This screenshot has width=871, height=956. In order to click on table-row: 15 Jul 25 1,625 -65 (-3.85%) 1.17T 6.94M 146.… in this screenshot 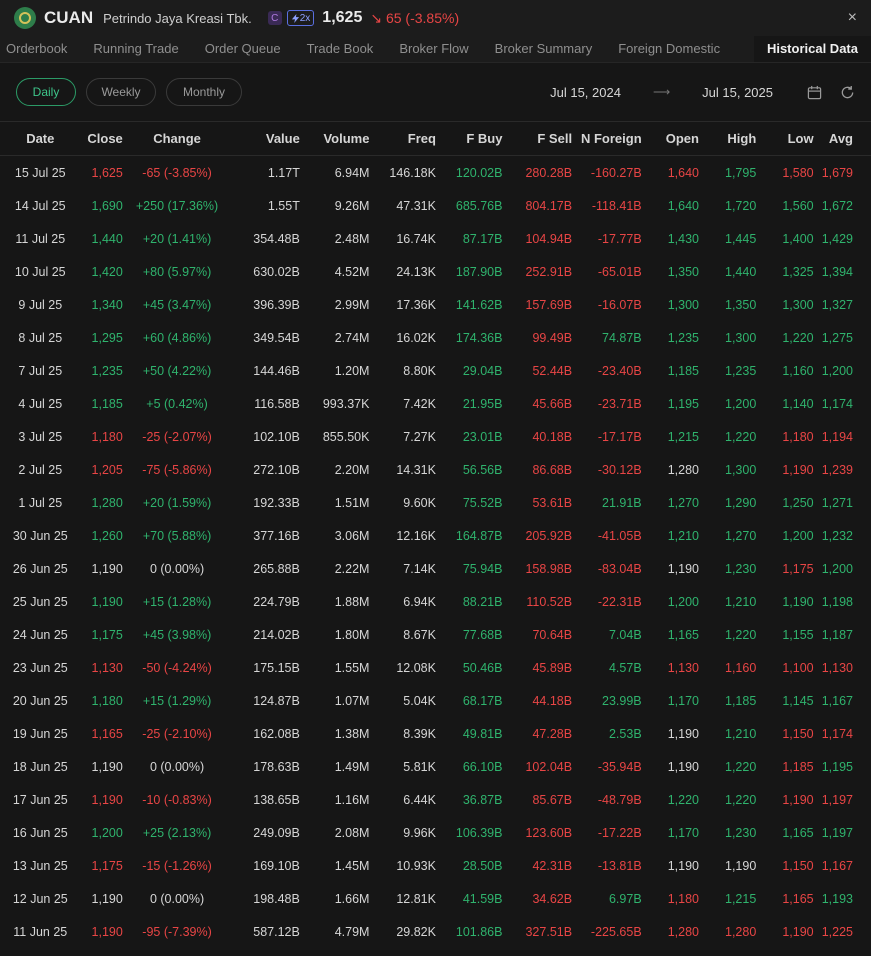, I will do `click(435, 173)`.